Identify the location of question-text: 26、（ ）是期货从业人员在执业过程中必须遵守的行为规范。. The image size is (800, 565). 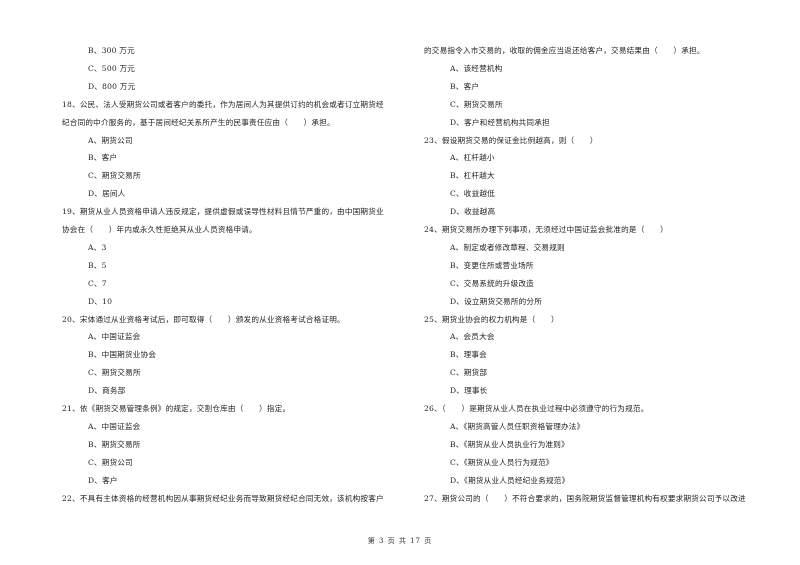
(536, 408).